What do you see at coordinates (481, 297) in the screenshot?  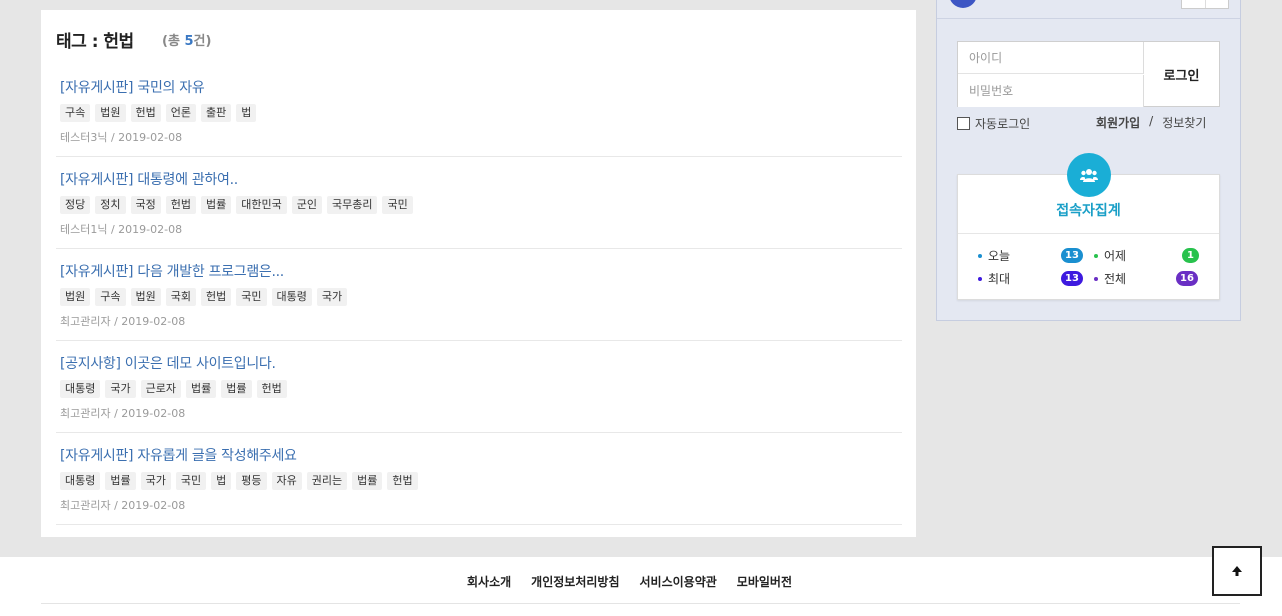 I see `tag-list: 법원 구속 법원 국회 헌법 국민 대통령 국가` at bounding box center [481, 297].